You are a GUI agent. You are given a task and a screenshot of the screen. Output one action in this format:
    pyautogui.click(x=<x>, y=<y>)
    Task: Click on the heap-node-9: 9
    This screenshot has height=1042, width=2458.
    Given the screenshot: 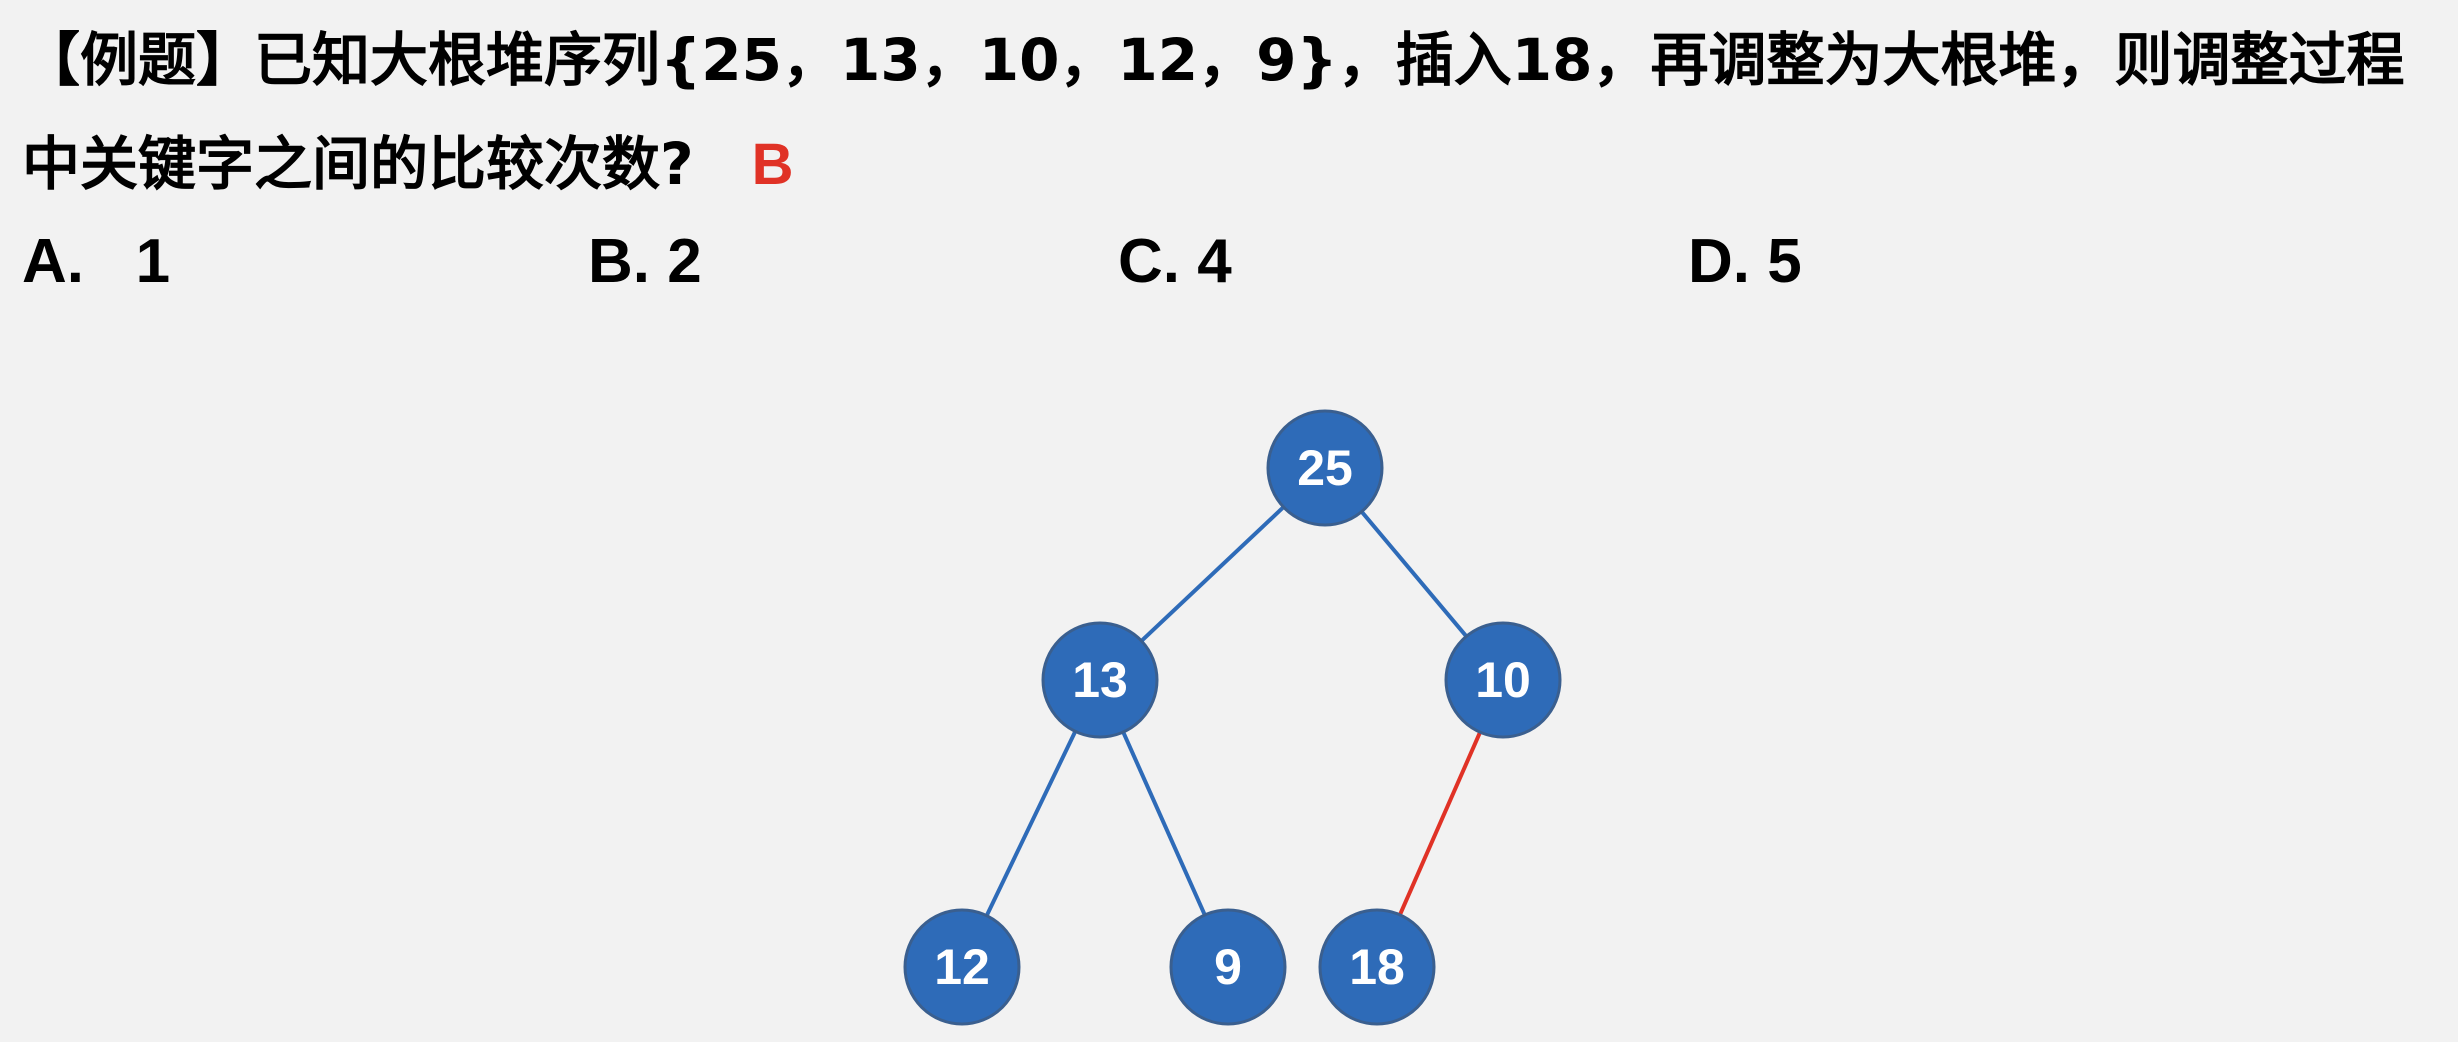 What is the action you would take?
    pyautogui.click(x=1228, y=967)
    